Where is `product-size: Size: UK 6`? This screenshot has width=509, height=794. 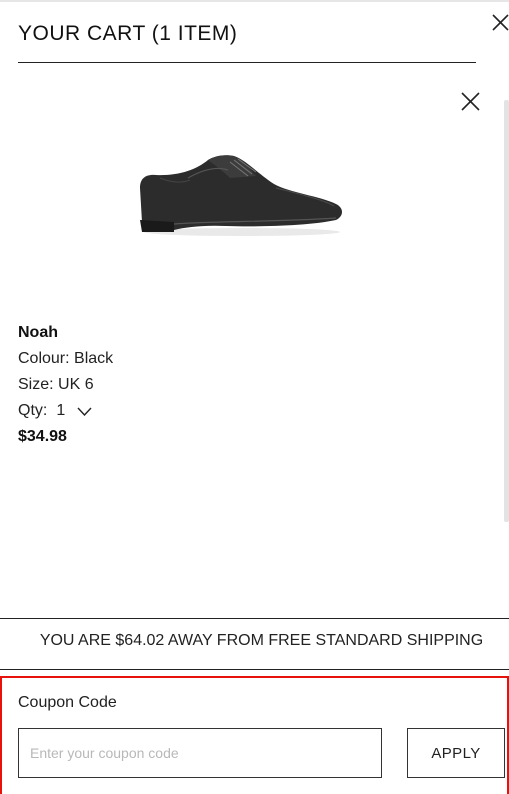
product-size: Size: UK 6 is located at coordinates (56, 384).